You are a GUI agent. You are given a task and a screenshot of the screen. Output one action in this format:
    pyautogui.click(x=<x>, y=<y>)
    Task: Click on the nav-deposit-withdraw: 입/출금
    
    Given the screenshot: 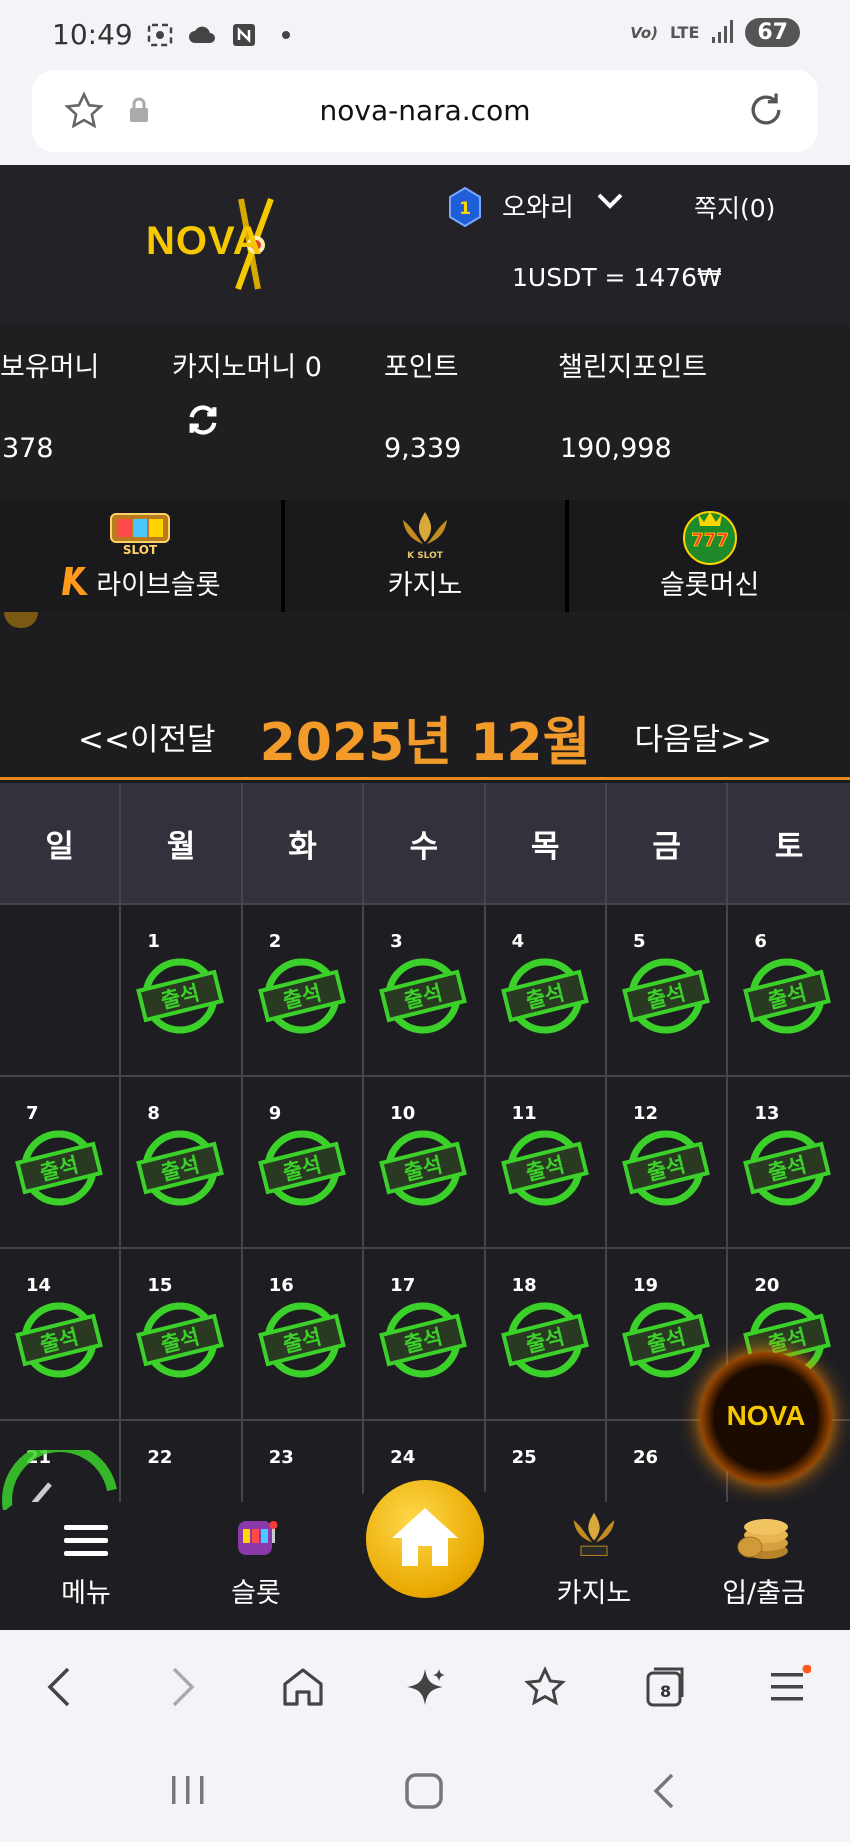 What is the action you would take?
    pyautogui.click(x=764, y=1566)
    